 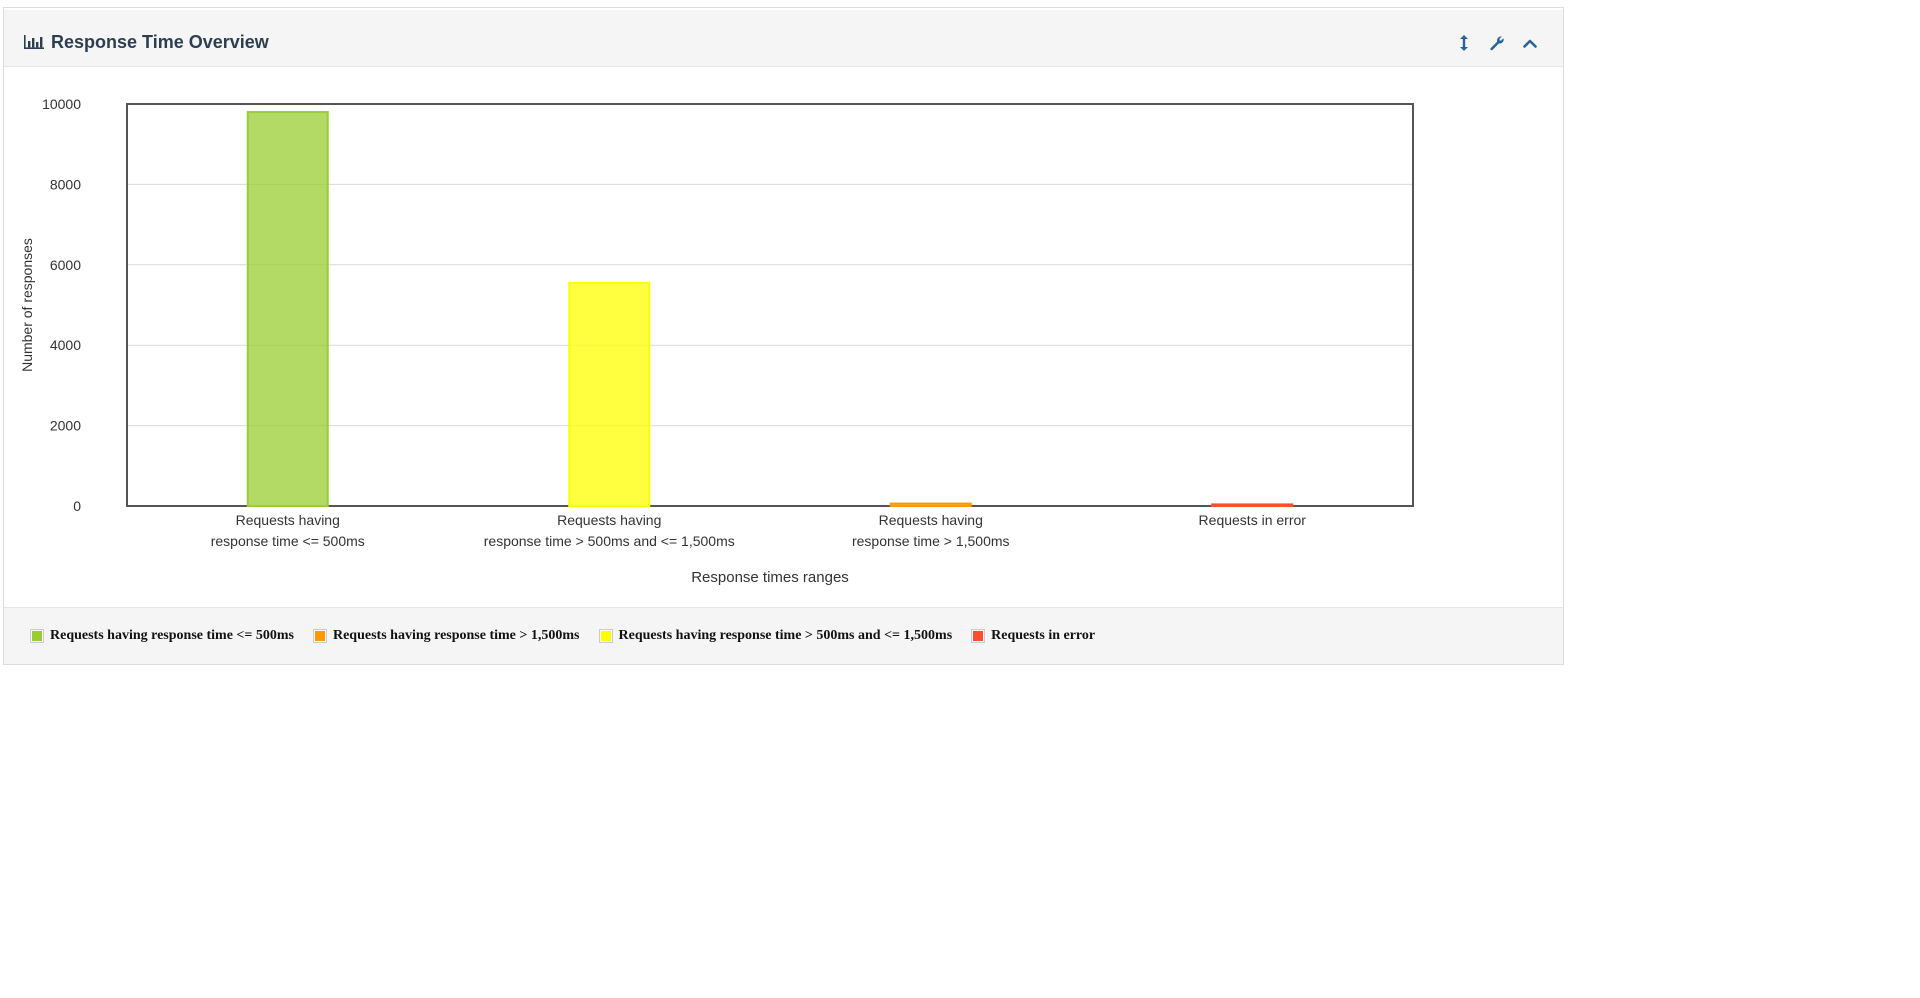 What do you see at coordinates (1253, 520) in the screenshot?
I see `x-tick-label: Requests in error` at bounding box center [1253, 520].